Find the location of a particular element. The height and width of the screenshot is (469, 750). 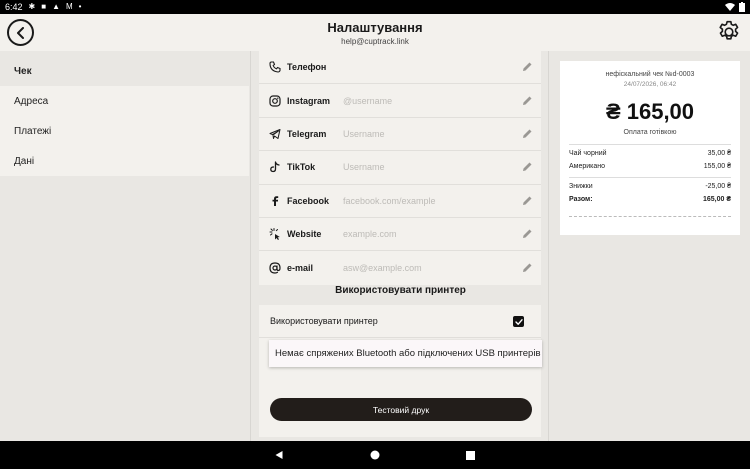

telegram-icon is located at coordinates (275, 134).